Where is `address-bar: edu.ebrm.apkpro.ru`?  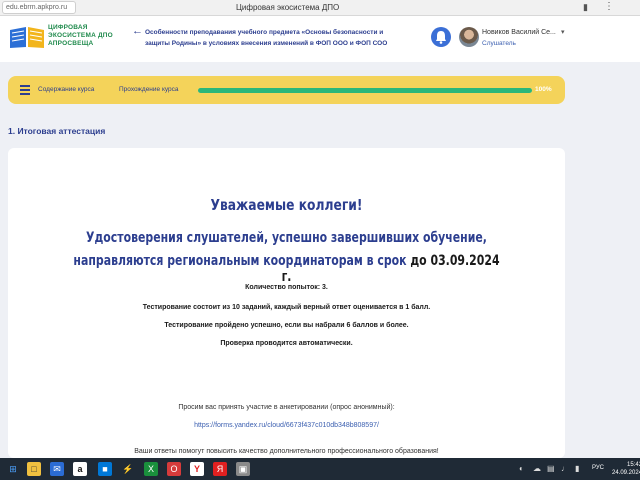
address-bar: edu.ebrm.apkpro.ru is located at coordinates (39, 7).